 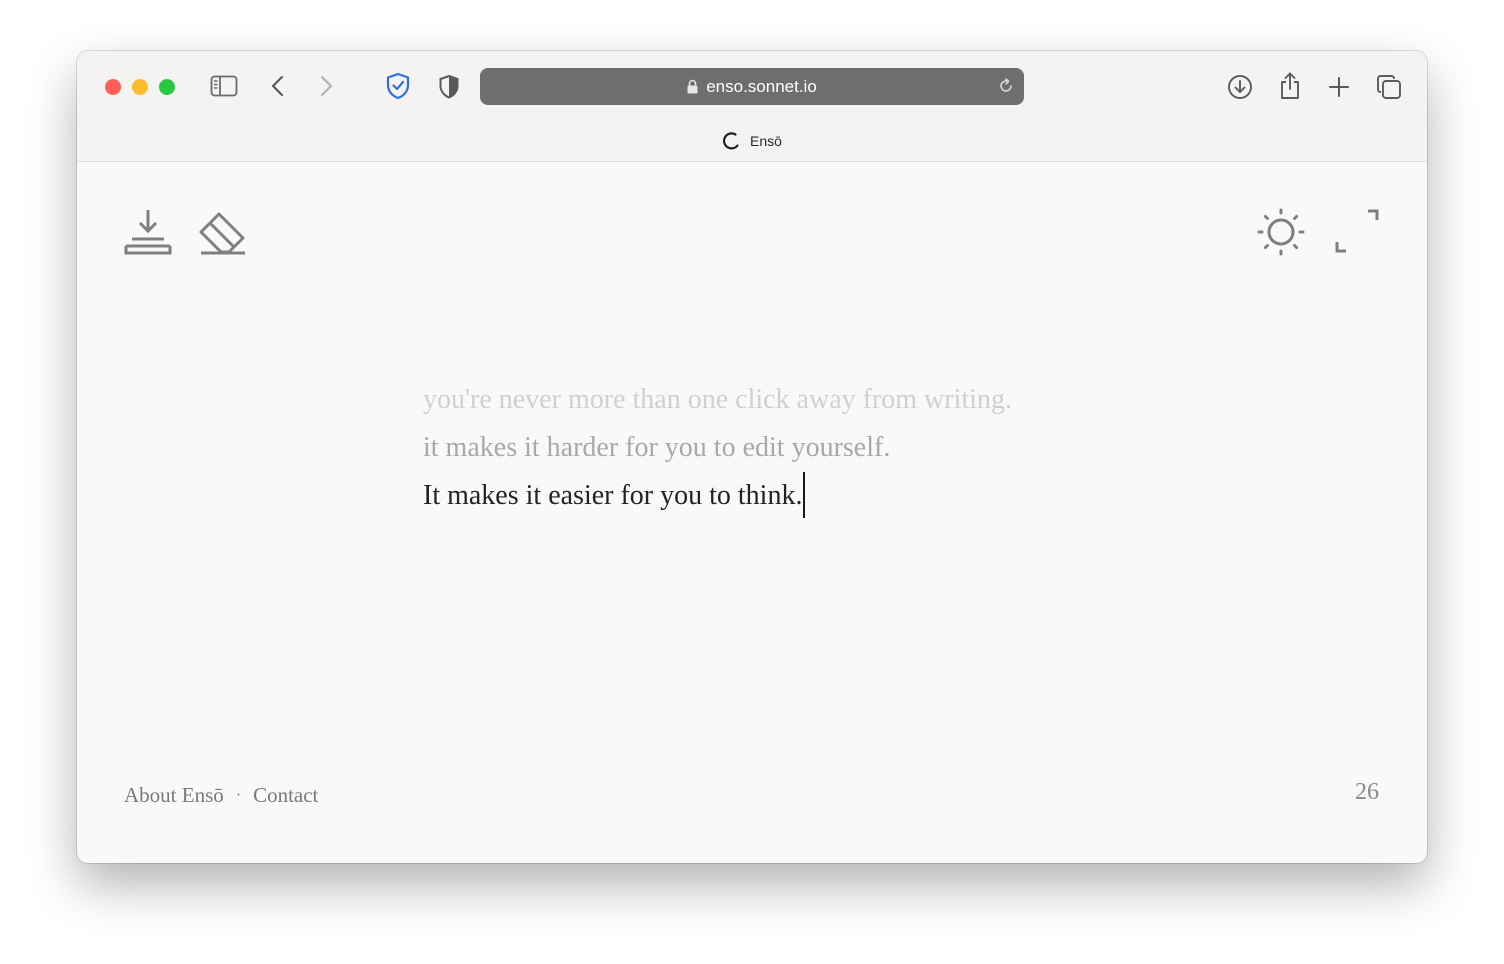 What do you see at coordinates (1339, 87) in the screenshot?
I see `new-tab-icon` at bounding box center [1339, 87].